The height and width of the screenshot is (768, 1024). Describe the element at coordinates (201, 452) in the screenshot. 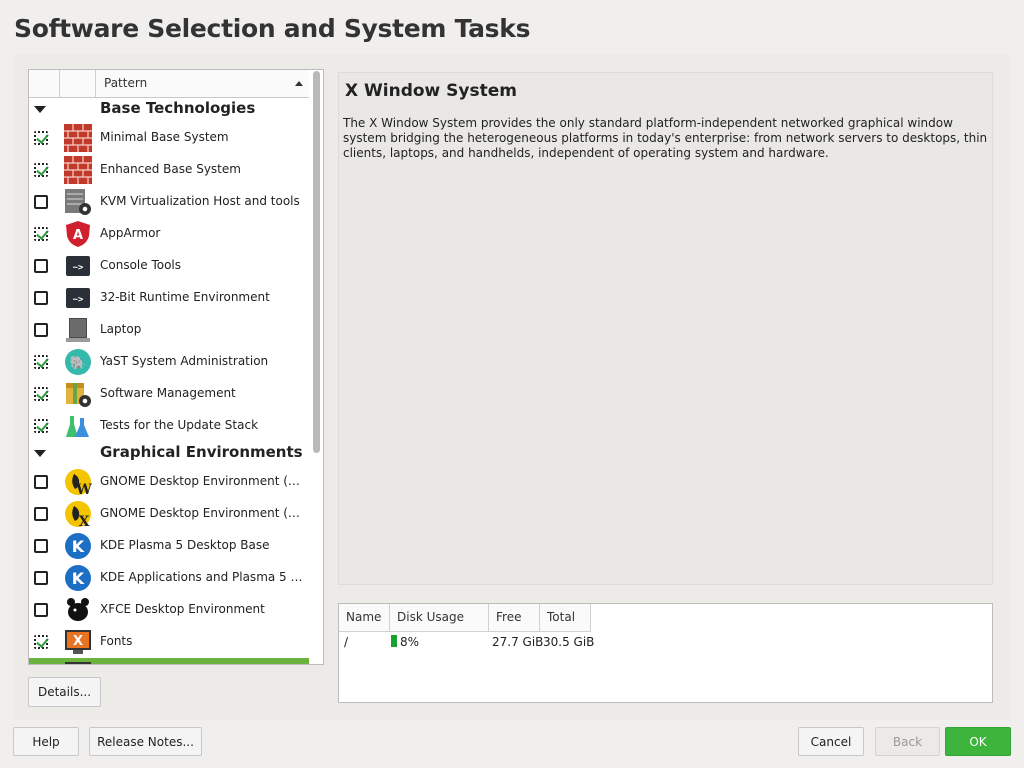

I see `group-label: Graphical Environments` at that location.